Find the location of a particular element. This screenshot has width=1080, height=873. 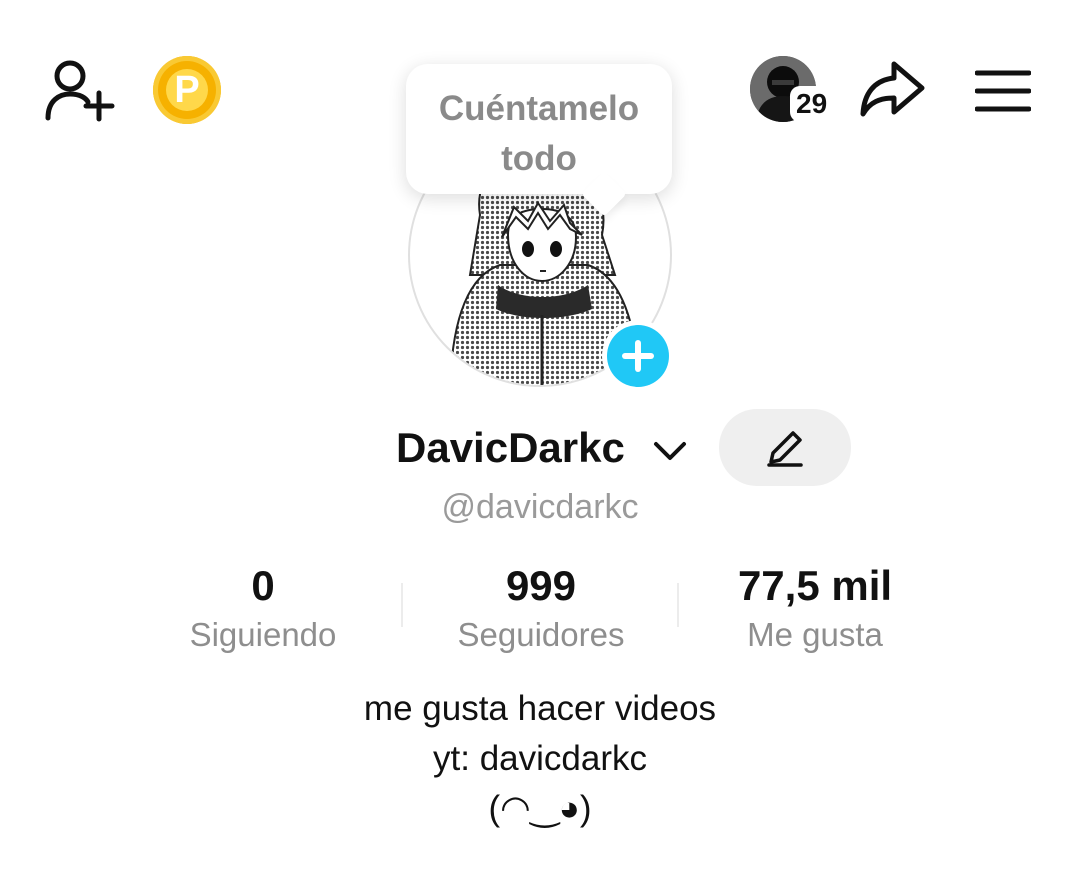

display-name: DavicDarkc is located at coordinates (510, 448).